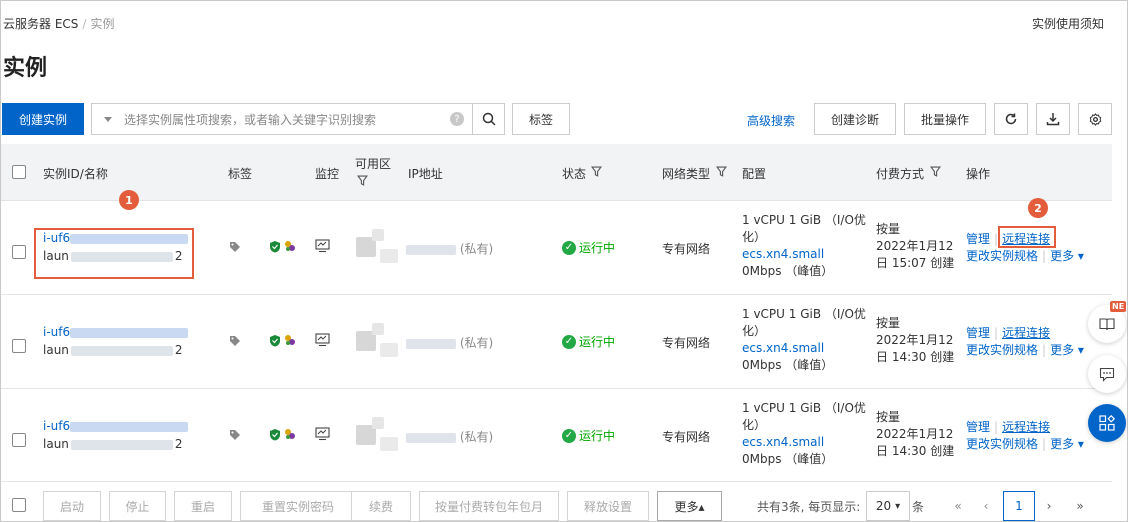  I want to click on usage-notice-link: 实例使用须知, so click(1068, 23).